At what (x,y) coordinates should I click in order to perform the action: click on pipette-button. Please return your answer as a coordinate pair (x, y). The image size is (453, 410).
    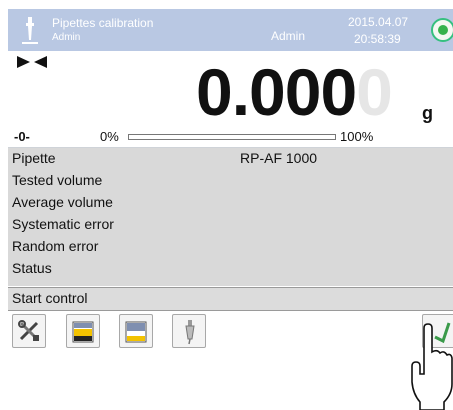
    Looking at the image, I should click on (189, 331).